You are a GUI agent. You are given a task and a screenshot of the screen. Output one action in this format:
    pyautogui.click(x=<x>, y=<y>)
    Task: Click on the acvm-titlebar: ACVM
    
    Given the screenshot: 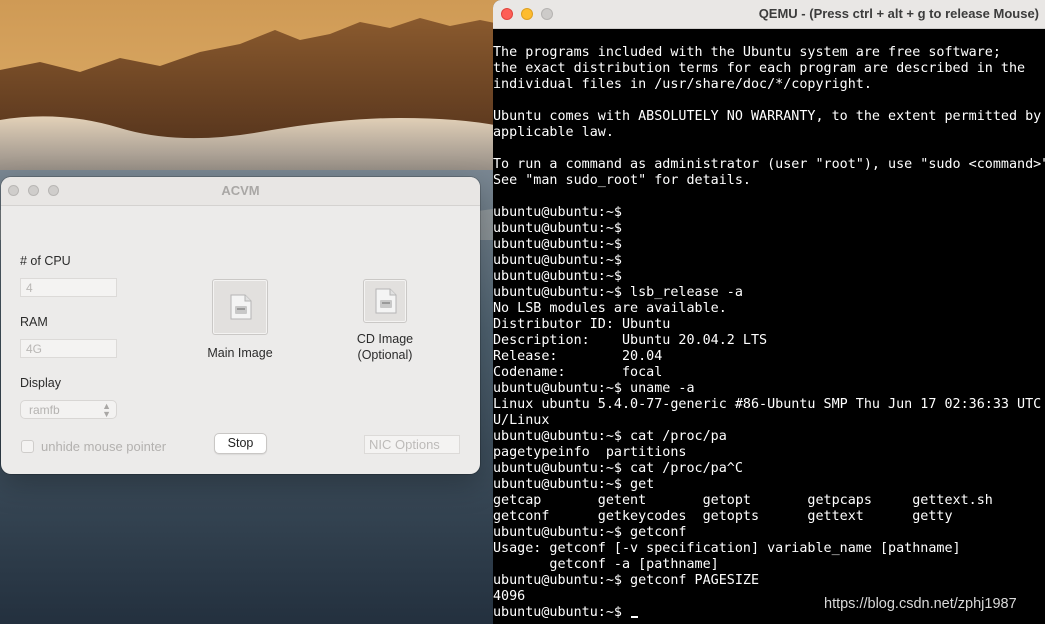 What is the action you would take?
    pyautogui.click(x=240, y=191)
    